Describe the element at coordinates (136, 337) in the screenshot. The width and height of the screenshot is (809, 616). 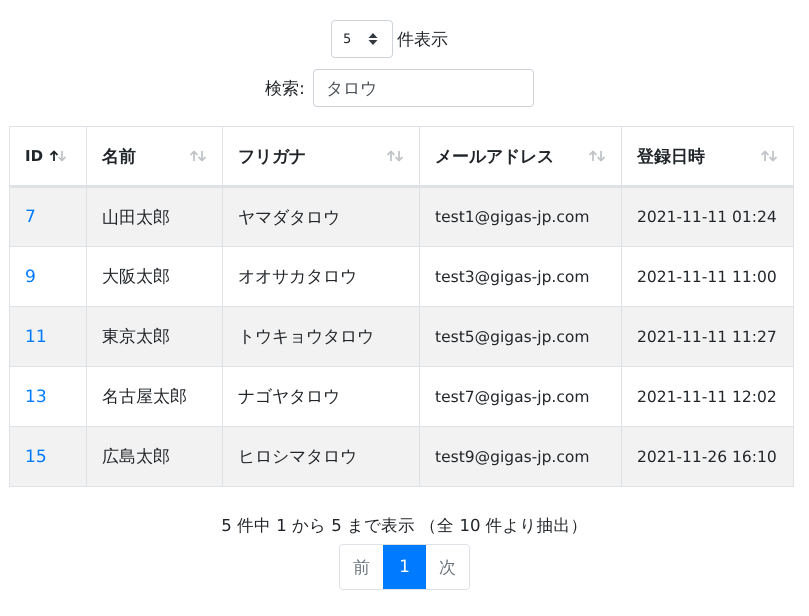
I see `table-cell: 東京太郎` at that location.